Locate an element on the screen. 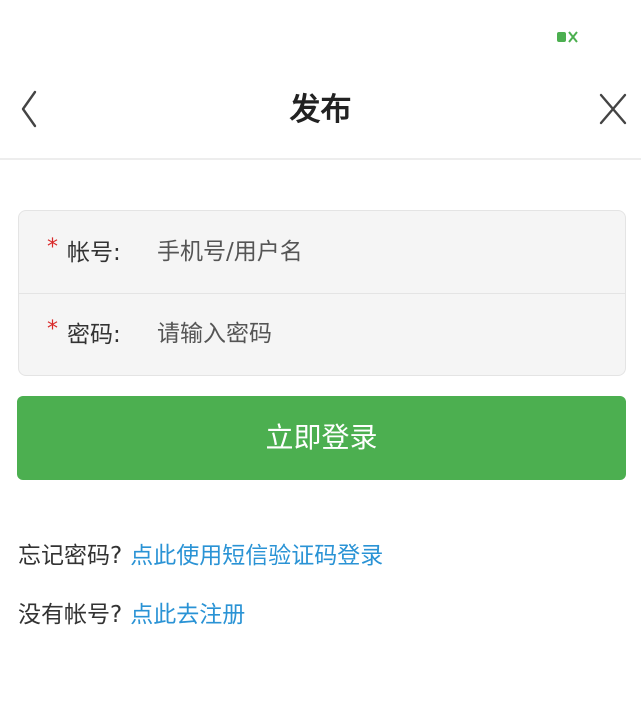 The height and width of the screenshot is (720, 641). password-row: * 密码: is located at coordinates (322, 334).